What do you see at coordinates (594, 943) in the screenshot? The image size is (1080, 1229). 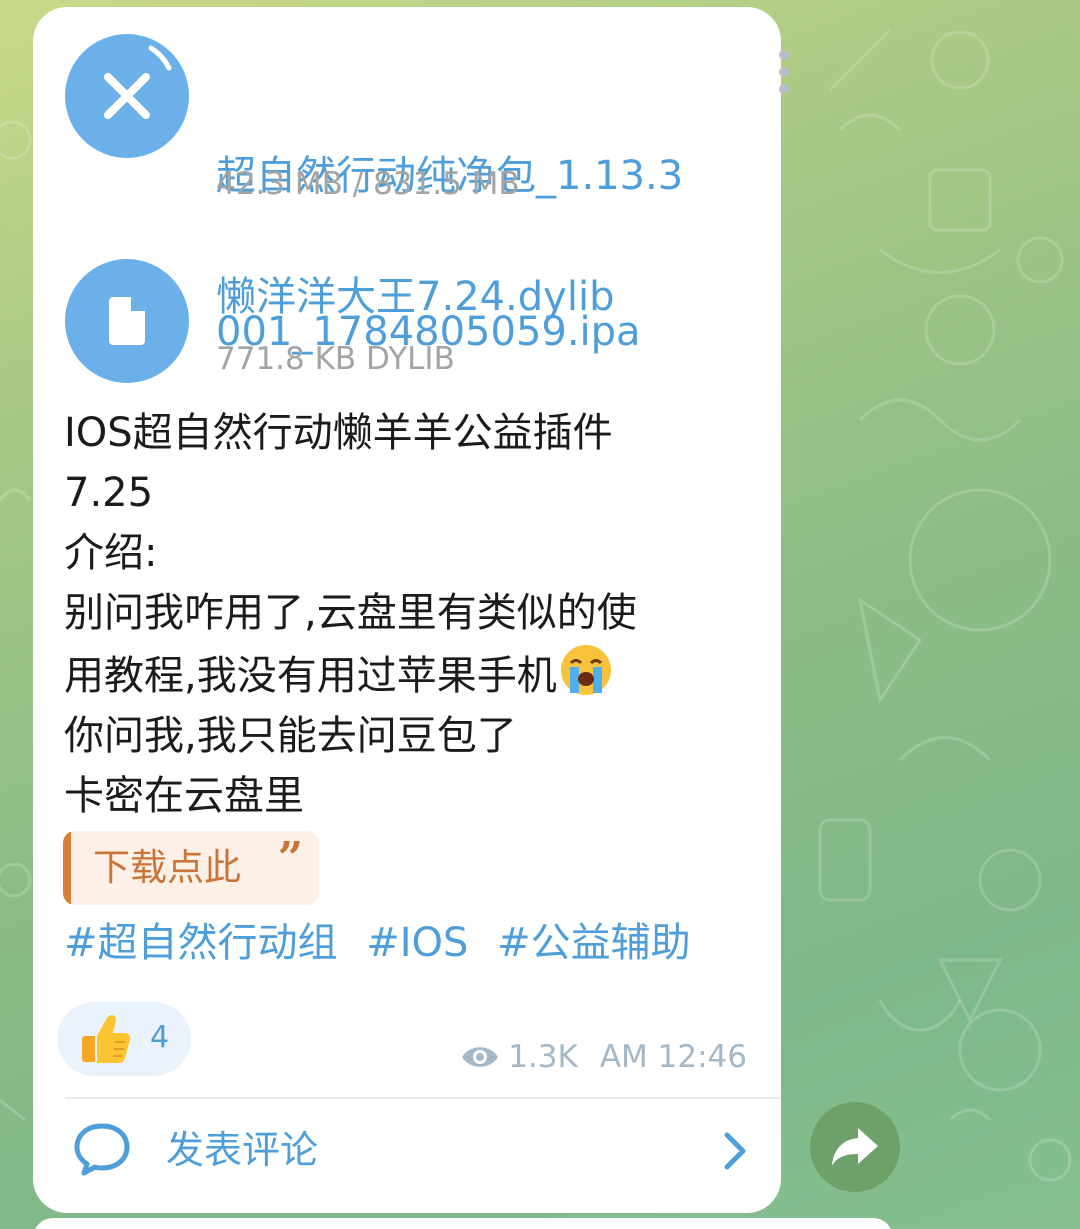 I see `hashtag-link: #公益辅助` at bounding box center [594, 943].